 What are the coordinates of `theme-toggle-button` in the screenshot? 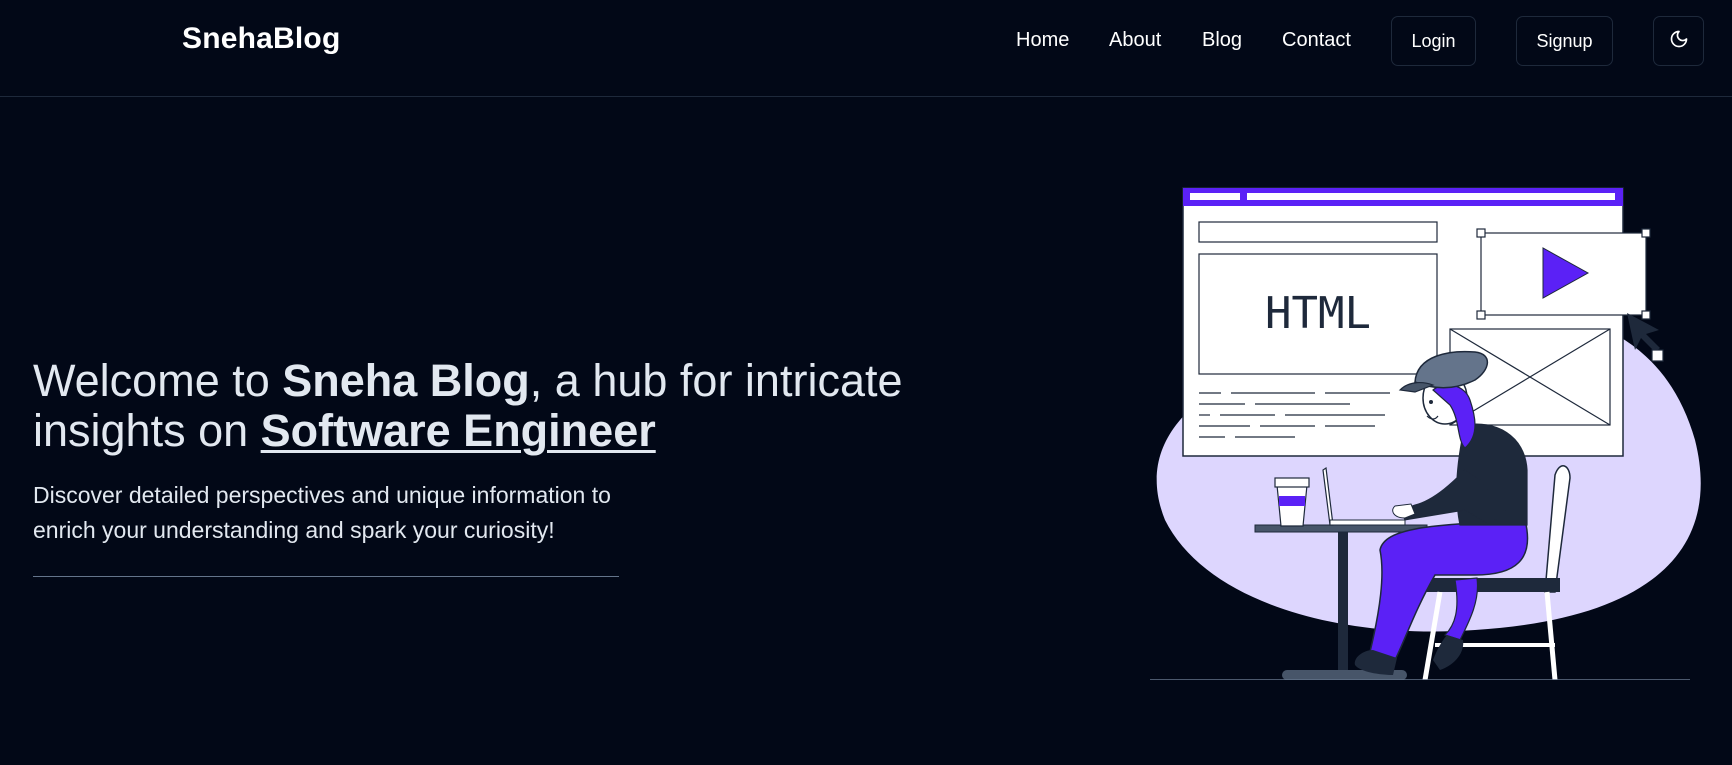 It's located at (1678, 41).